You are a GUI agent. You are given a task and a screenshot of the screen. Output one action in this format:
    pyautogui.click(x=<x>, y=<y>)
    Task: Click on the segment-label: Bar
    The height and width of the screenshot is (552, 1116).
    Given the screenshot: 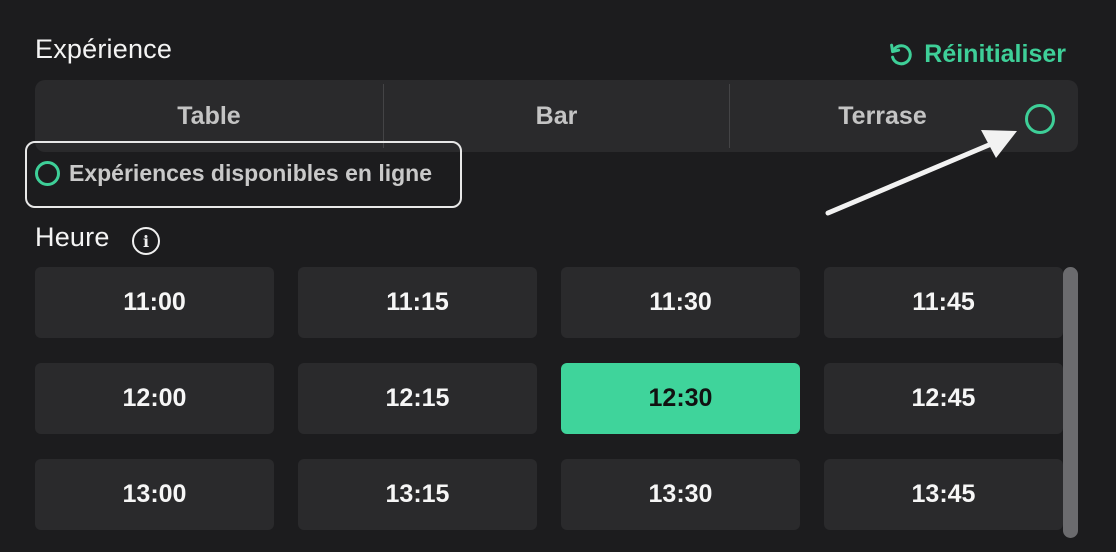 What is the action you would take?
    pyautogui.click(x=556, y=115)
    